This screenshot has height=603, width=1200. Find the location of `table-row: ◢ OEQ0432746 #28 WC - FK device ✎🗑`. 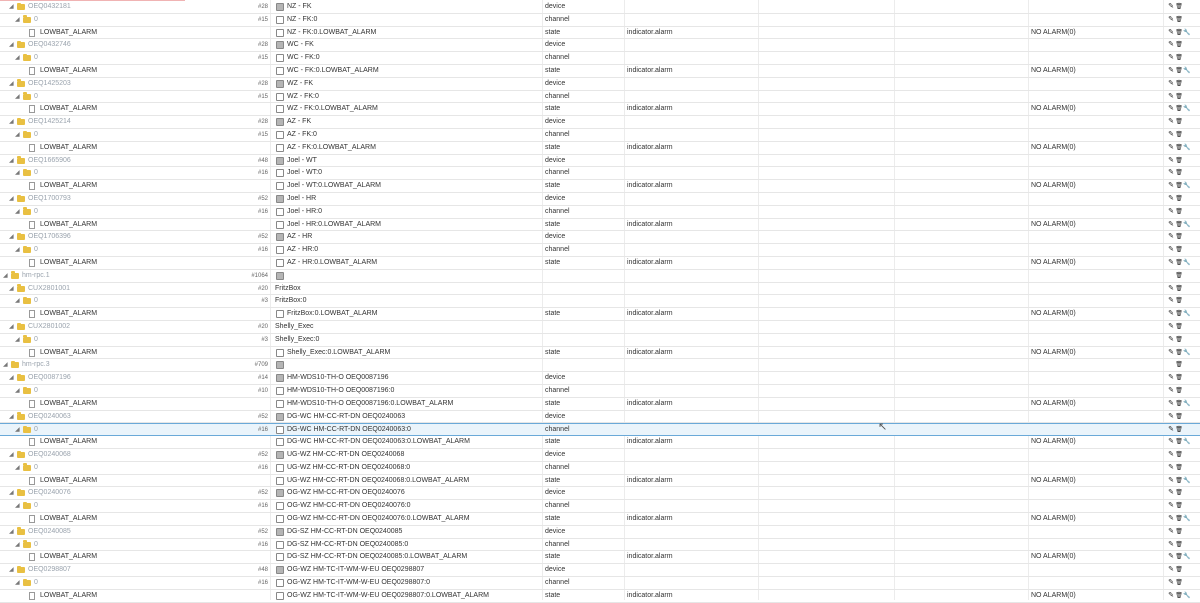

table-row: ◢ OEQ0432746 #28 WC - FK device ✎🗑 is located at coordinates (600, 46).